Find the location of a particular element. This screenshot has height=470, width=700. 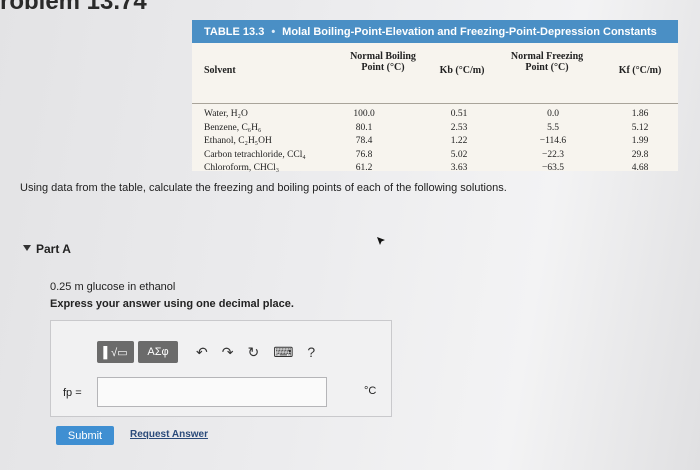

table-cell: 1.99 is located at coordinates (640, 141).